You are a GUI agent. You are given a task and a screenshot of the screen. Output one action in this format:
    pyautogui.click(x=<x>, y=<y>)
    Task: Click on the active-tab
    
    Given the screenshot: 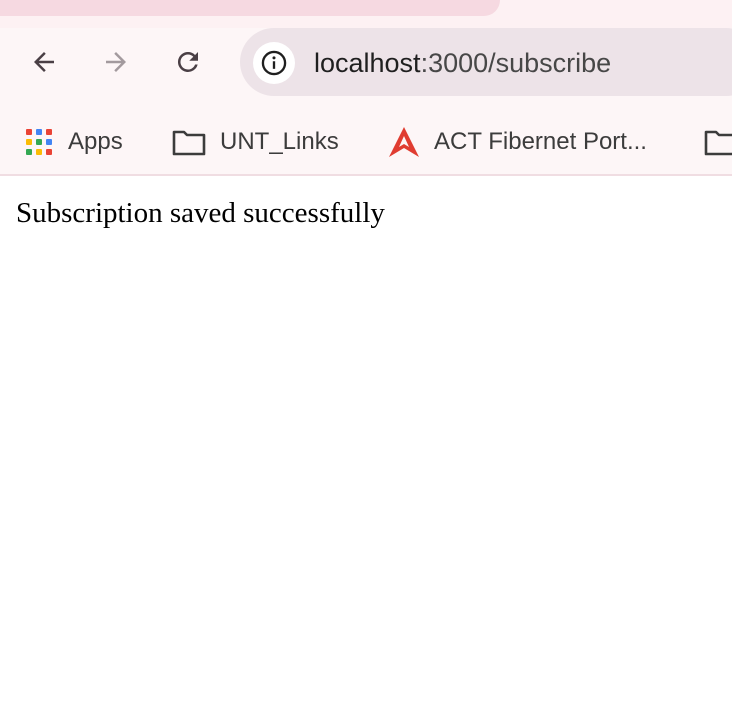 What is the action you would take?
    pyautogui.click(x=250, y=8)
    